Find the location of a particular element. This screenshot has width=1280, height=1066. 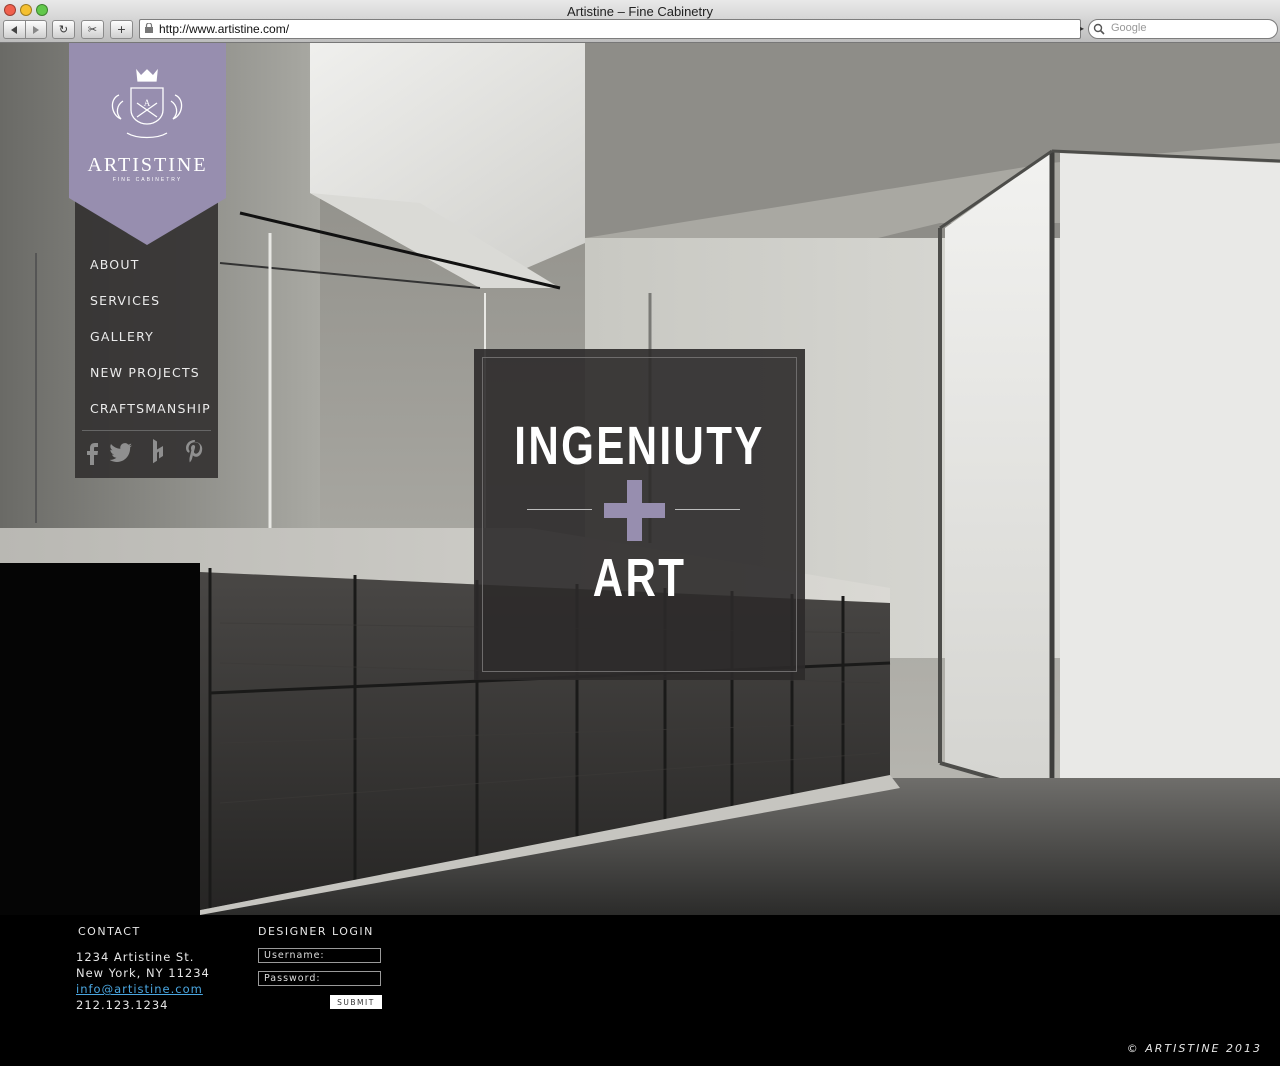

forward-button is located at coordinates (35, 29).